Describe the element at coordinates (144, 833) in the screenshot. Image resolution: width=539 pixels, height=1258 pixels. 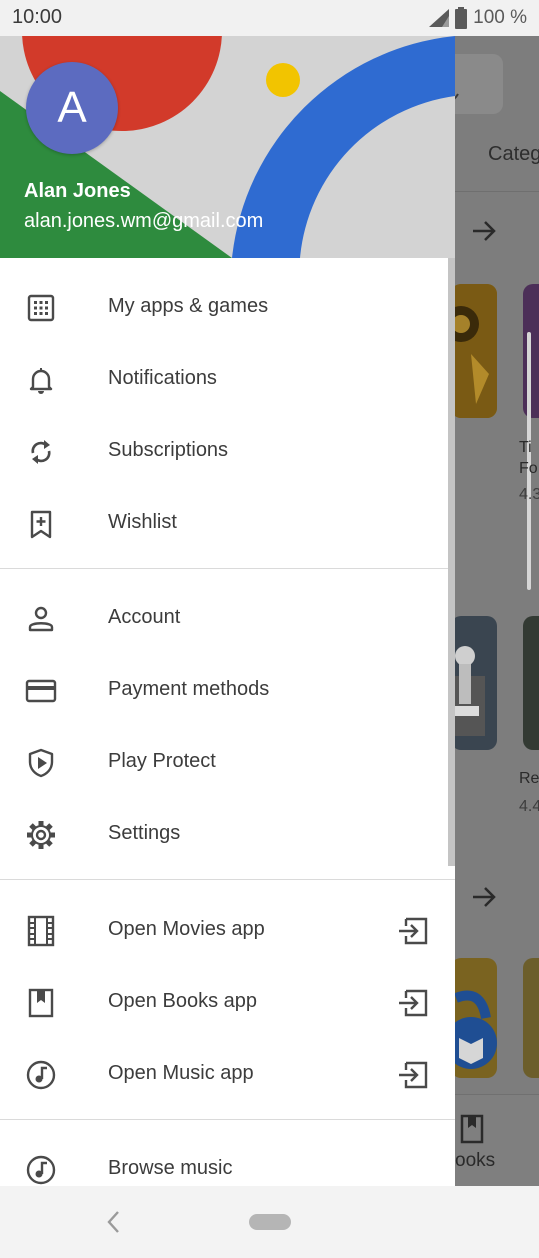
I see `menu-label: Settings` at that location.